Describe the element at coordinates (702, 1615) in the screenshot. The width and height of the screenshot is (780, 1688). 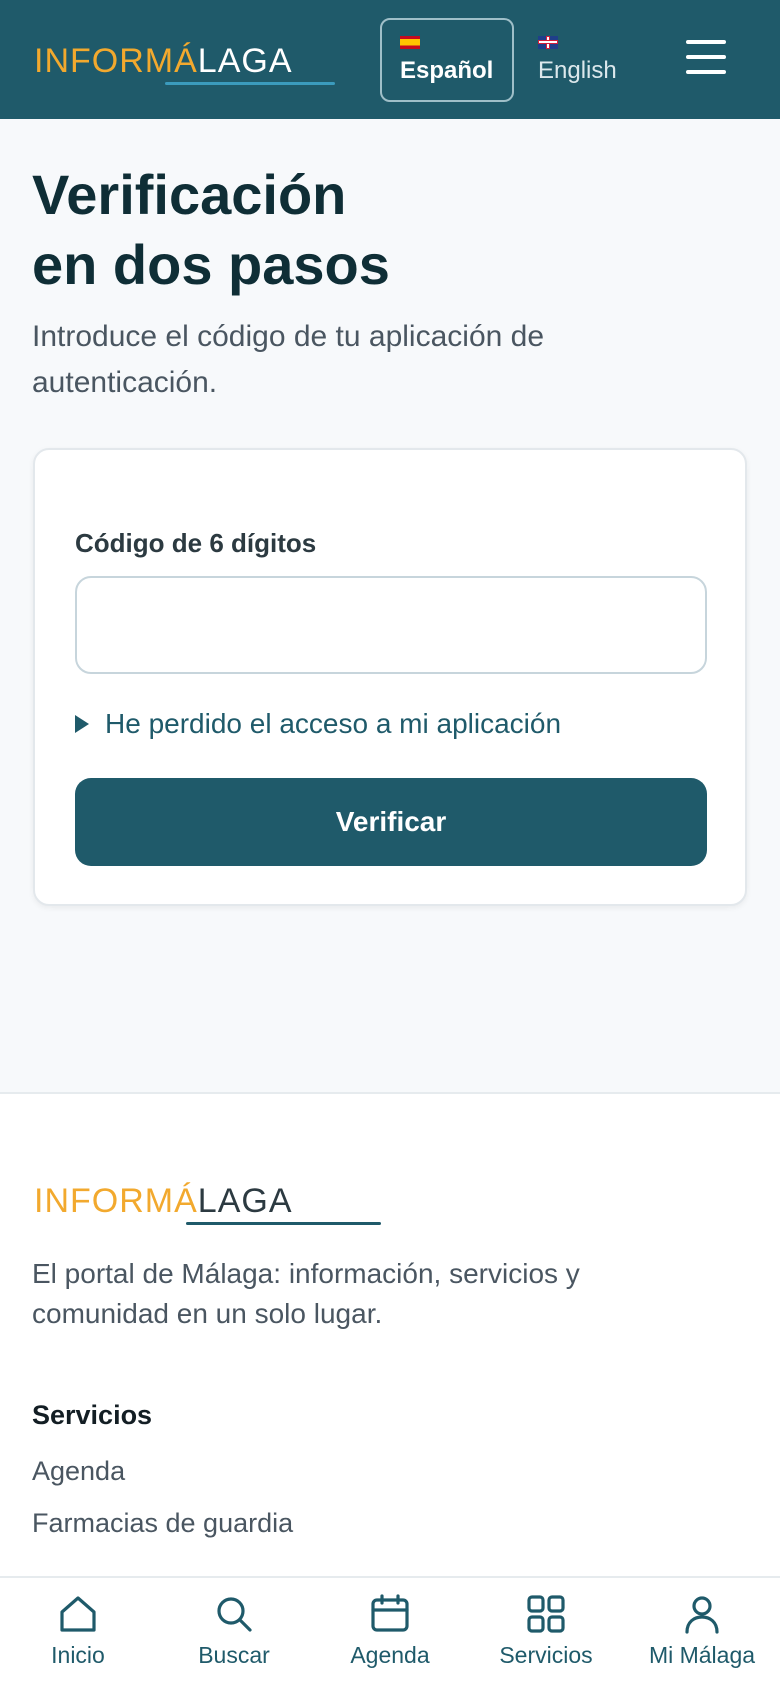
I see `user-icon` at that location.